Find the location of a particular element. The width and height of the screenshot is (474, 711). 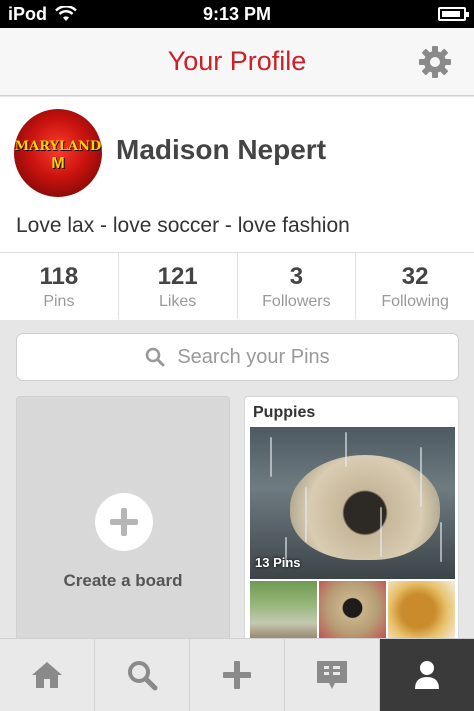

stat-pins: 118 Pins is located at coordinates (59, 286).